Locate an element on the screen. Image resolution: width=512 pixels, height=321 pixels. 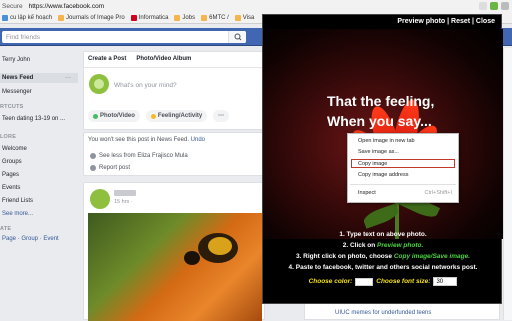
bookmark-item: Jobs is located at coordinates (184, 18).